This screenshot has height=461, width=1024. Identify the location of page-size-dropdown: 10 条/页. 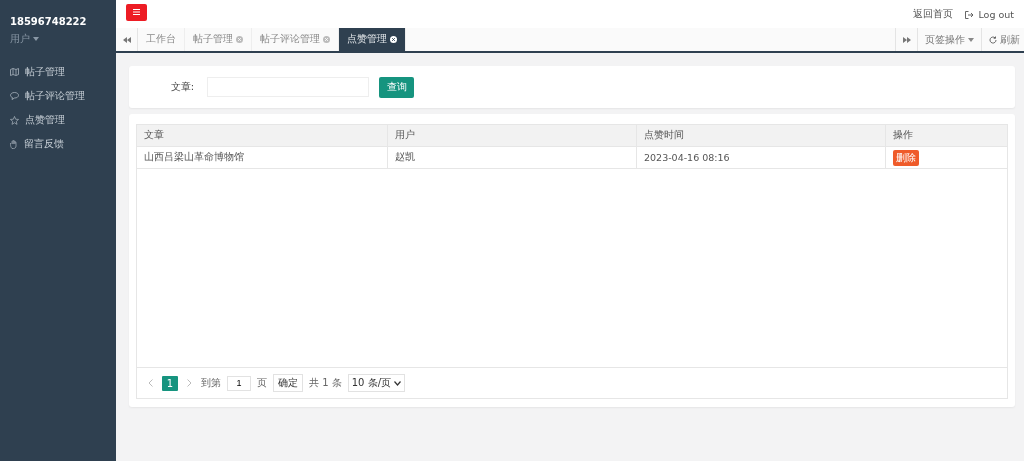
(376, 383).